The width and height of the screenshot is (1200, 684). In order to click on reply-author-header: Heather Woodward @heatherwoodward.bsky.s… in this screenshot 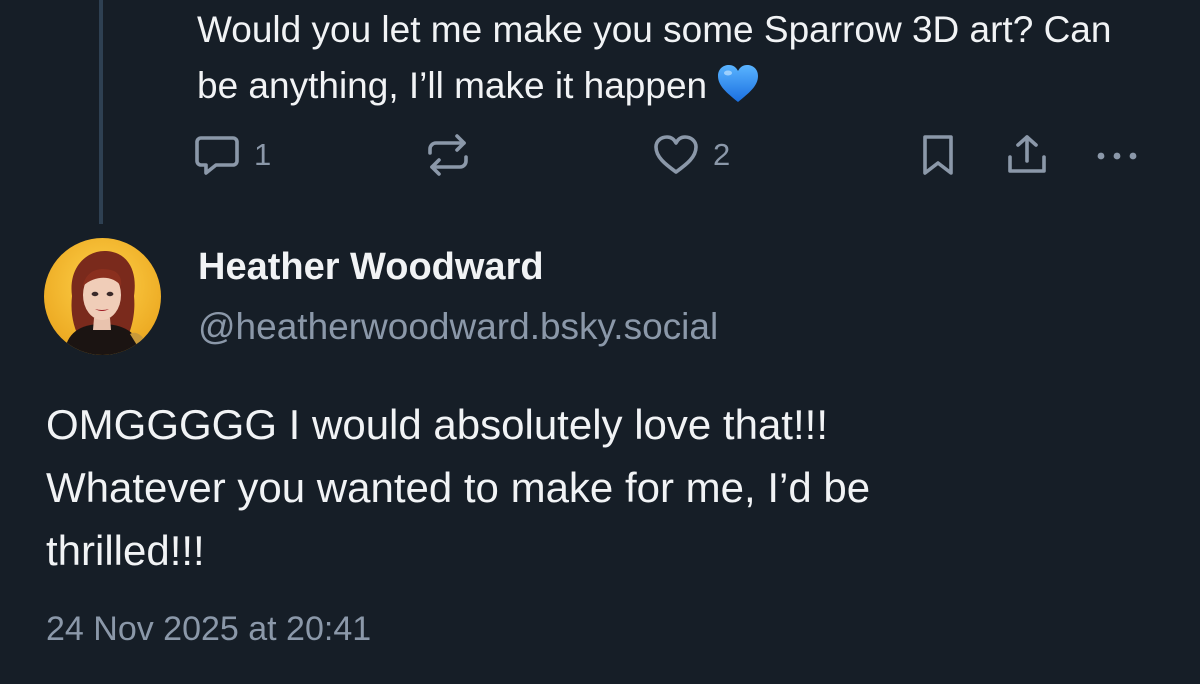, I will do `click(444, 298)`.